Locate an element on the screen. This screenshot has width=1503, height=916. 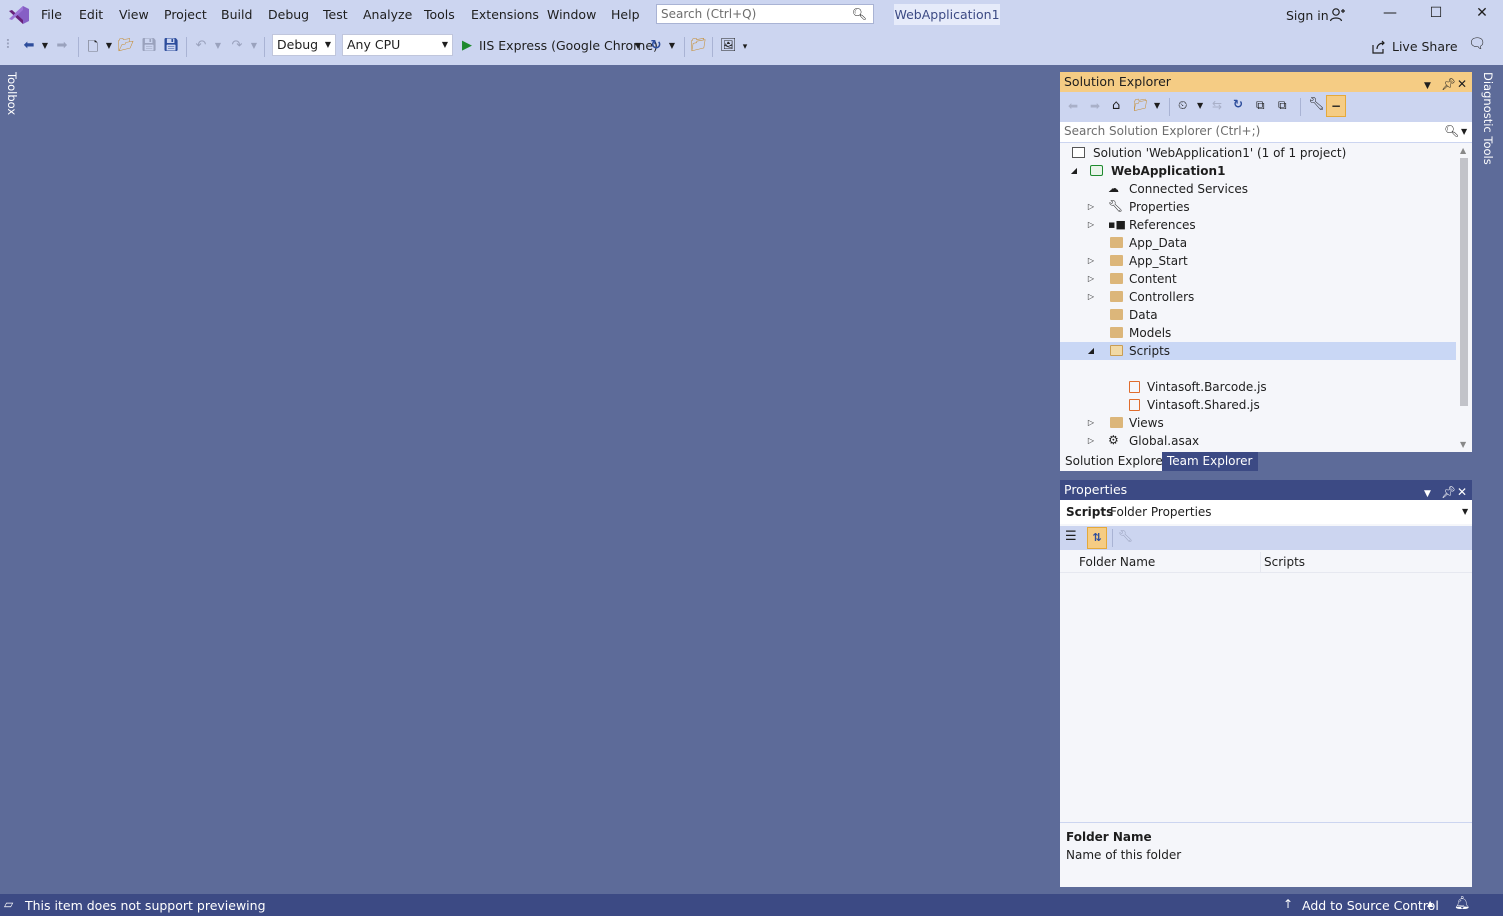
property-pages-wrench-icon: 🔧︎ is located at coordinates (1125, 536).